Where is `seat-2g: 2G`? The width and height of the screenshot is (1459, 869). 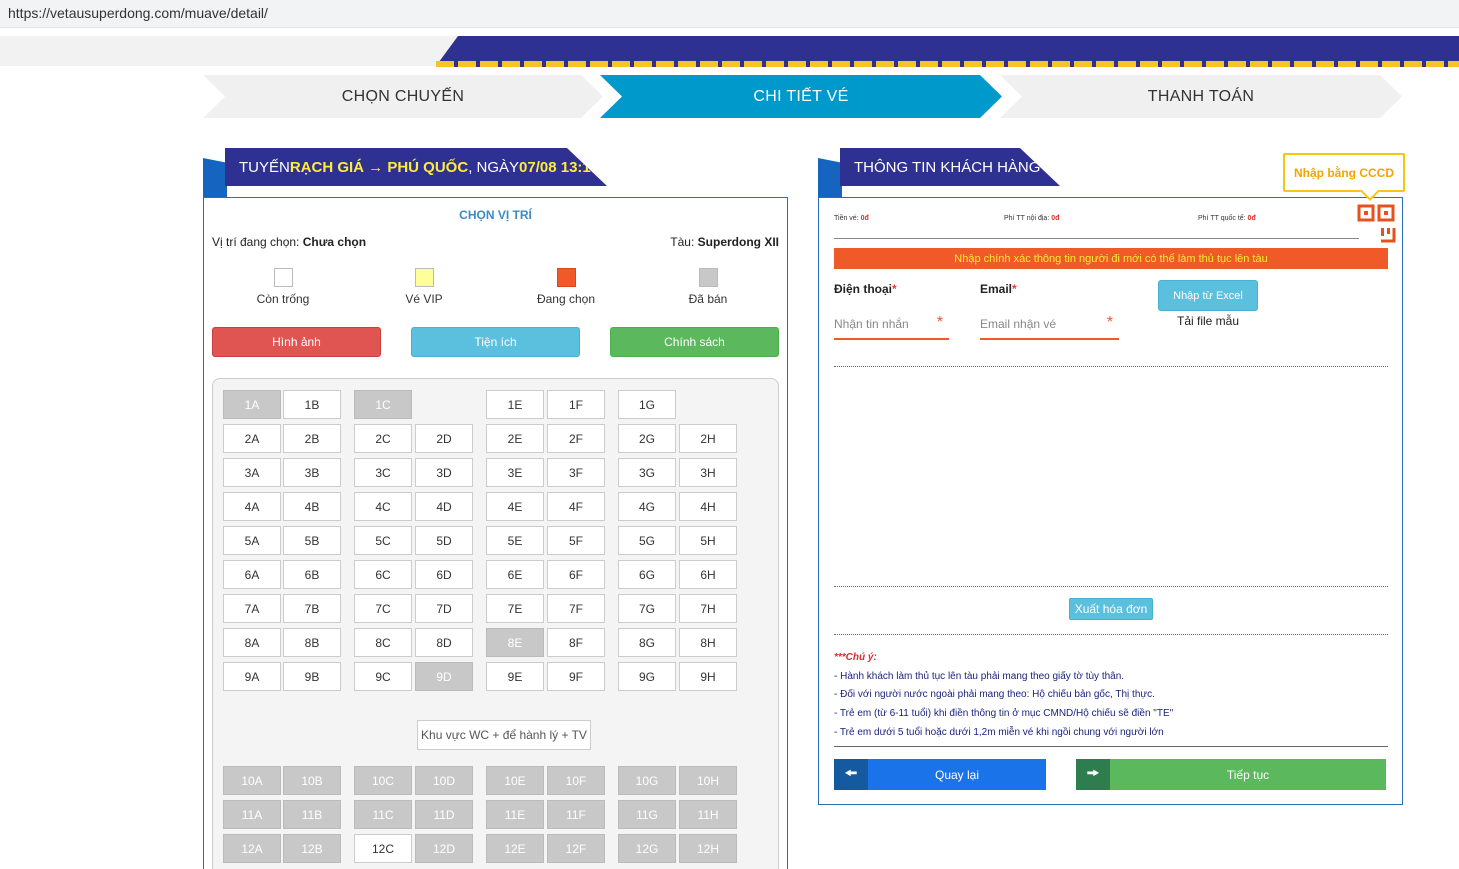 seat-2g: 2G is located at coordinates (647, 438).